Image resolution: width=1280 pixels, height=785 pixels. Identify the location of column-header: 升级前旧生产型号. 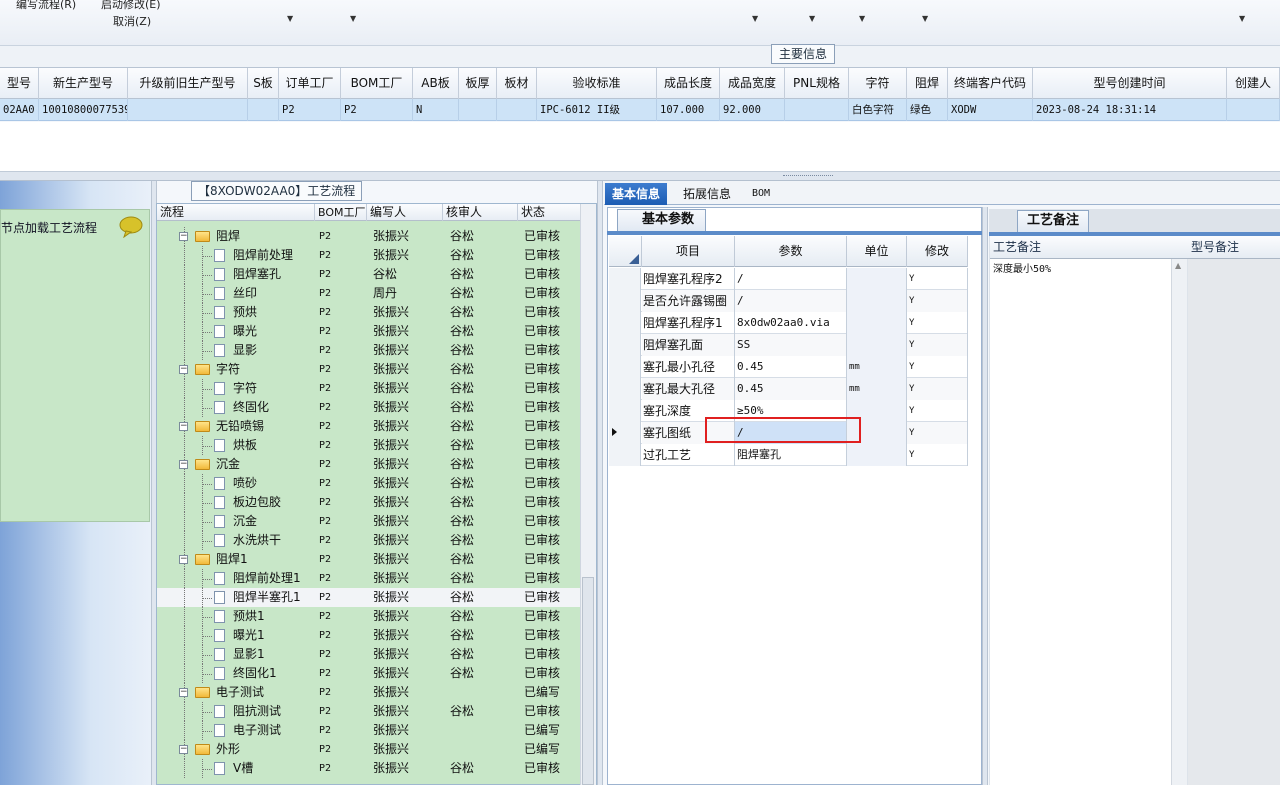
(188, 83).